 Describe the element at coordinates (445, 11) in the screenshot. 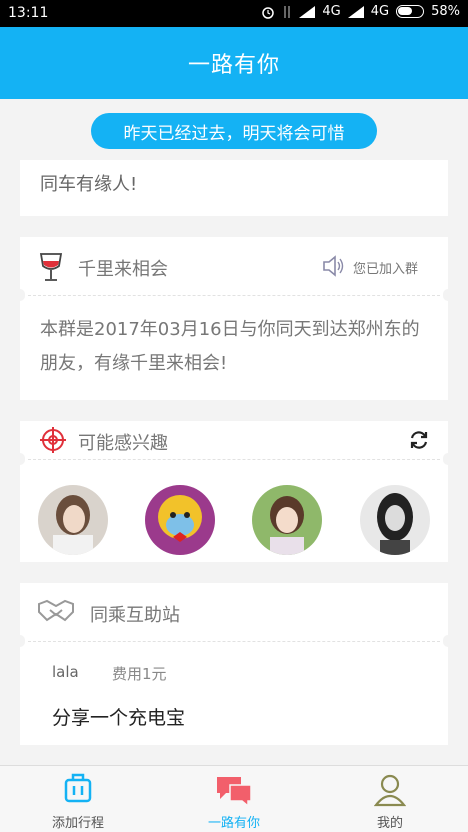

I see `battery-level: 58%` at that location.